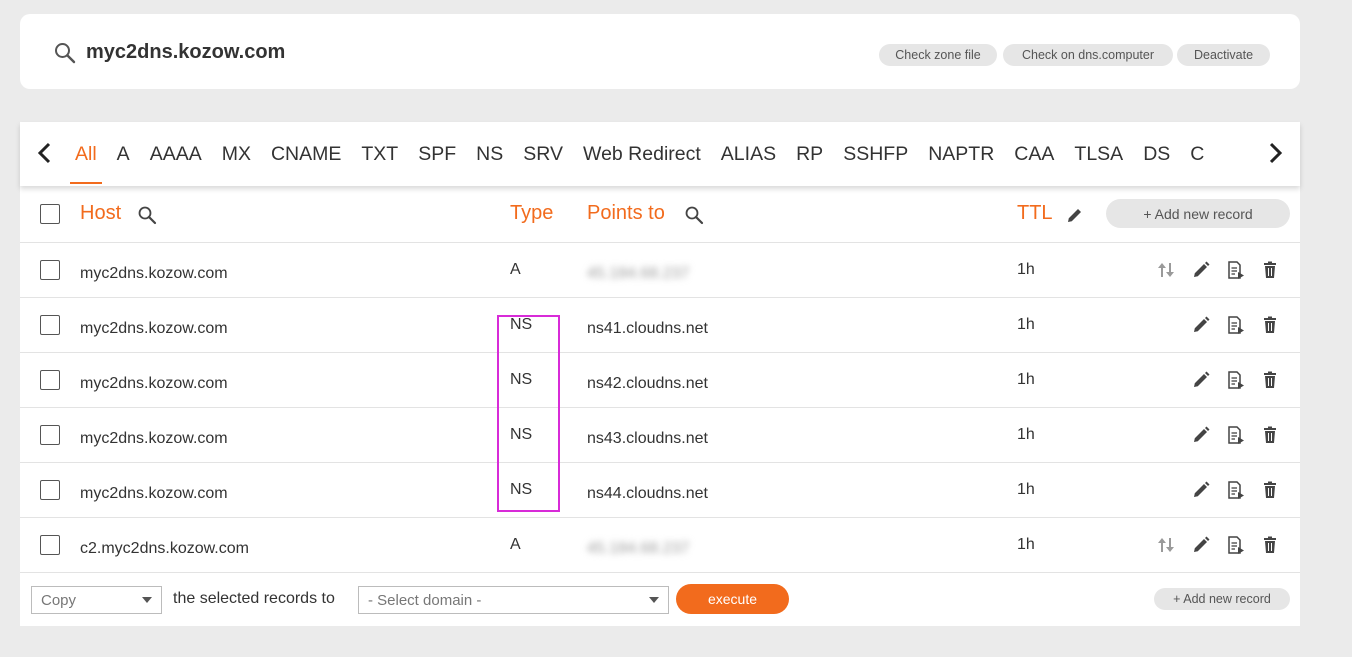  What do you see at coordinates (1088, 55) in the screenshot?
I see `check-on-dns-computer-button: Check on dns.computer` at bounding box center [1088, 55].